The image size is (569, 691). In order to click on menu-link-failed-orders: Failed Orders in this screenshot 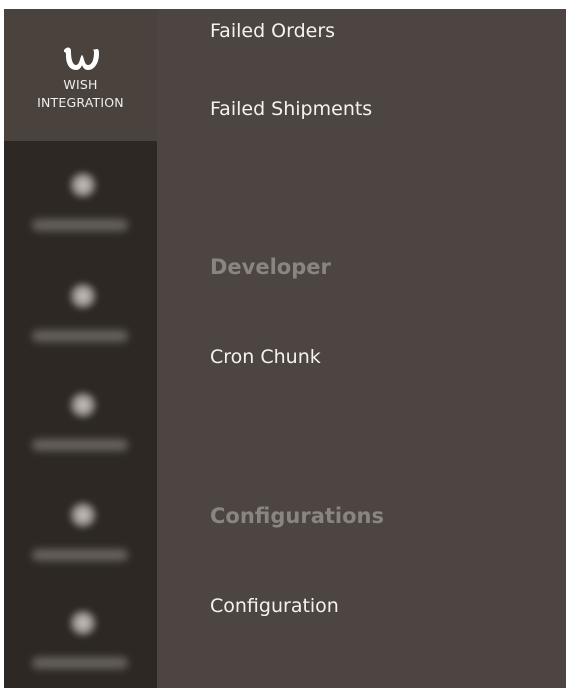, I will do `click(272, 31)`.